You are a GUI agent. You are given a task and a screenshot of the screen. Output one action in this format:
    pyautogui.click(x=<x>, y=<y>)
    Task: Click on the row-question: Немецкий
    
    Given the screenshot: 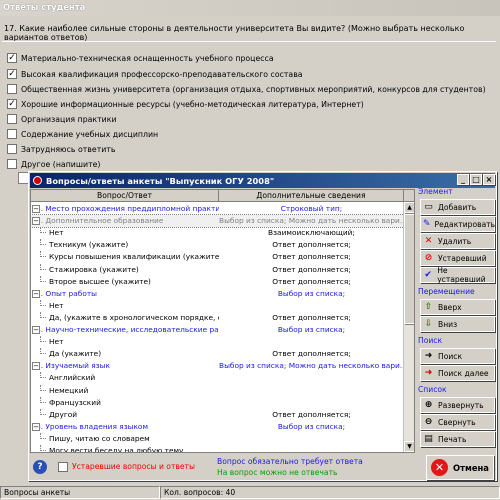 What is the action you would take?
    pyautogui.click(x=125, y=390)
    